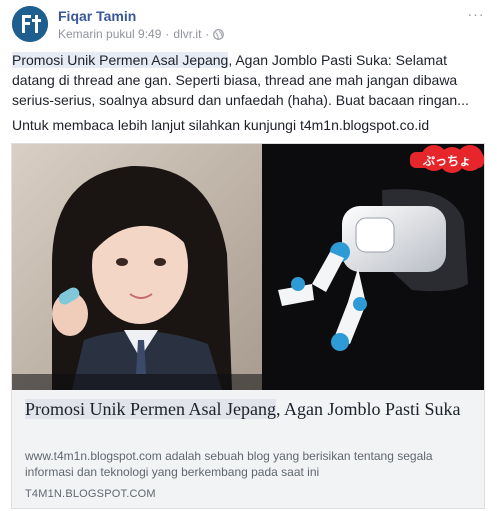 This screenshot has height=511, width=497. What do you see at coordinates (219, 34) in the screenshot?
I see `globe-icon` at bounding box center [219, 34].